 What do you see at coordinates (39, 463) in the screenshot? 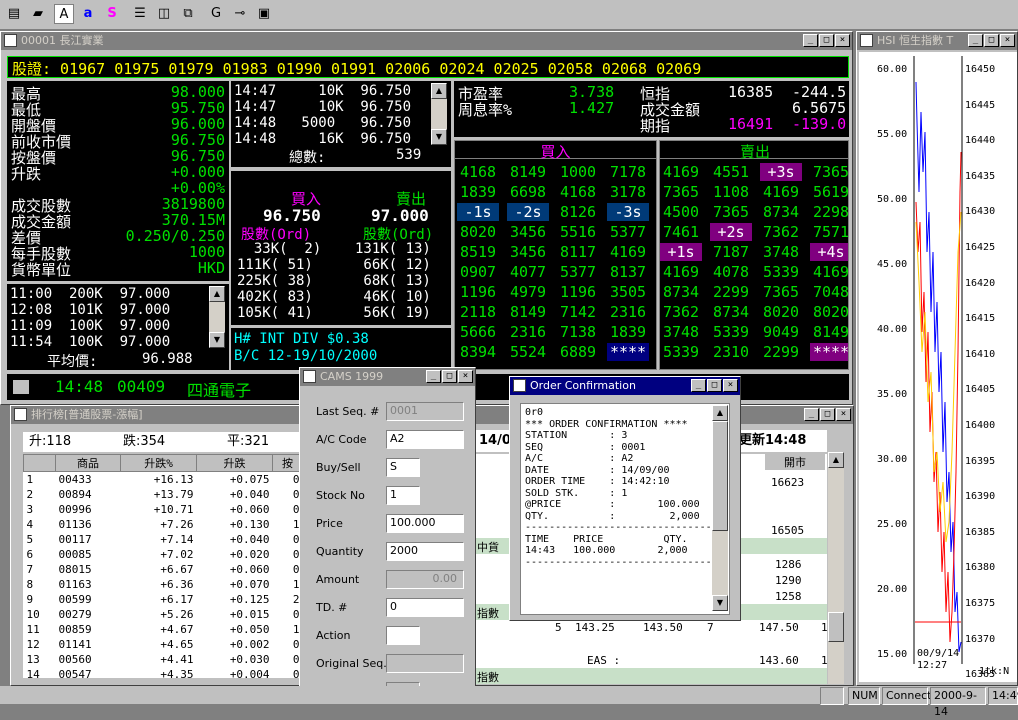
I see `rank-col-header` at bounding box center [39, 463].